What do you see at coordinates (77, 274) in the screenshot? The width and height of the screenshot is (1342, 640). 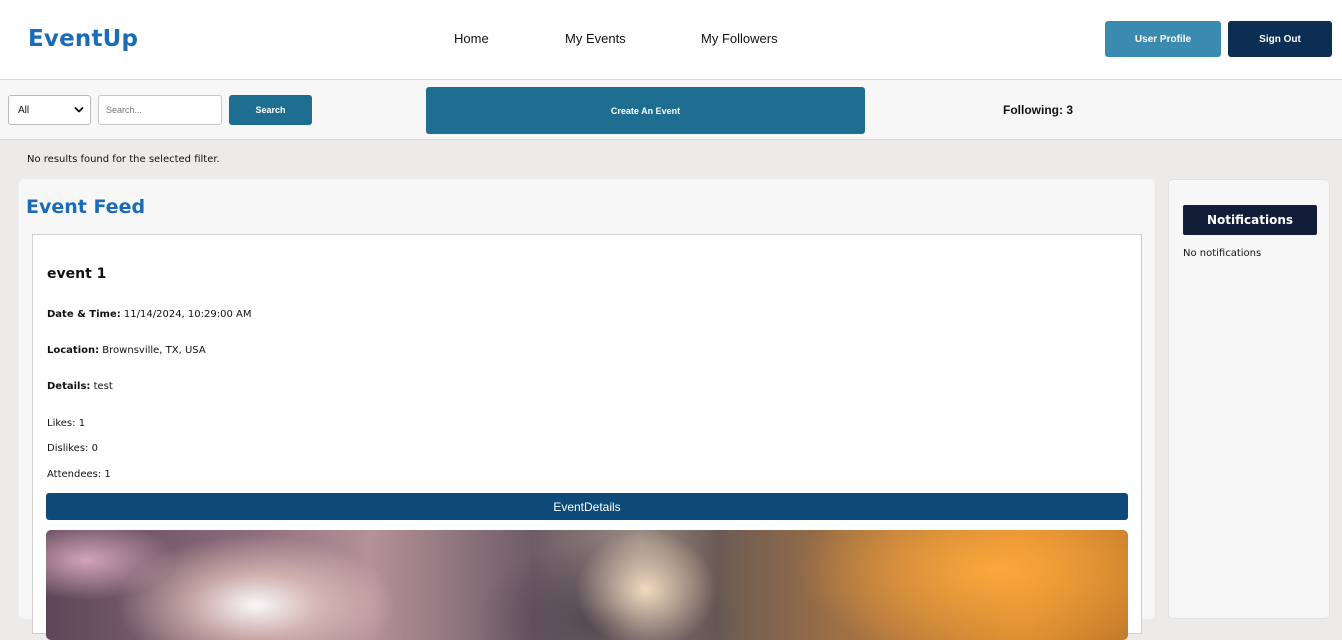 I see `event-title: event 1` at bounding box center [77, 274].